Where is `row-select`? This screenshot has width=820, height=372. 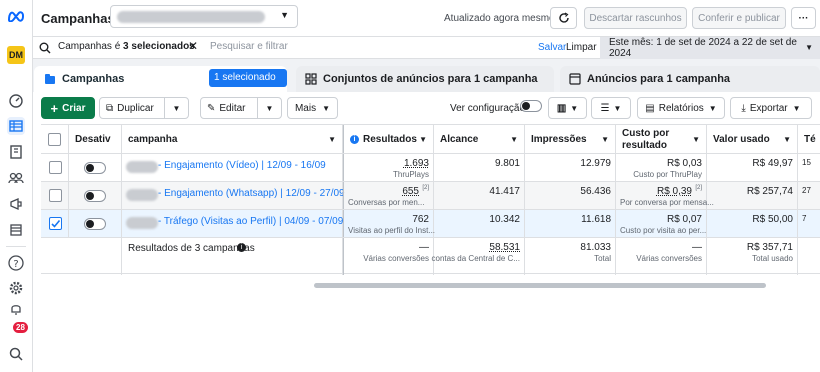
row-select is located at coordinates (55, 196).